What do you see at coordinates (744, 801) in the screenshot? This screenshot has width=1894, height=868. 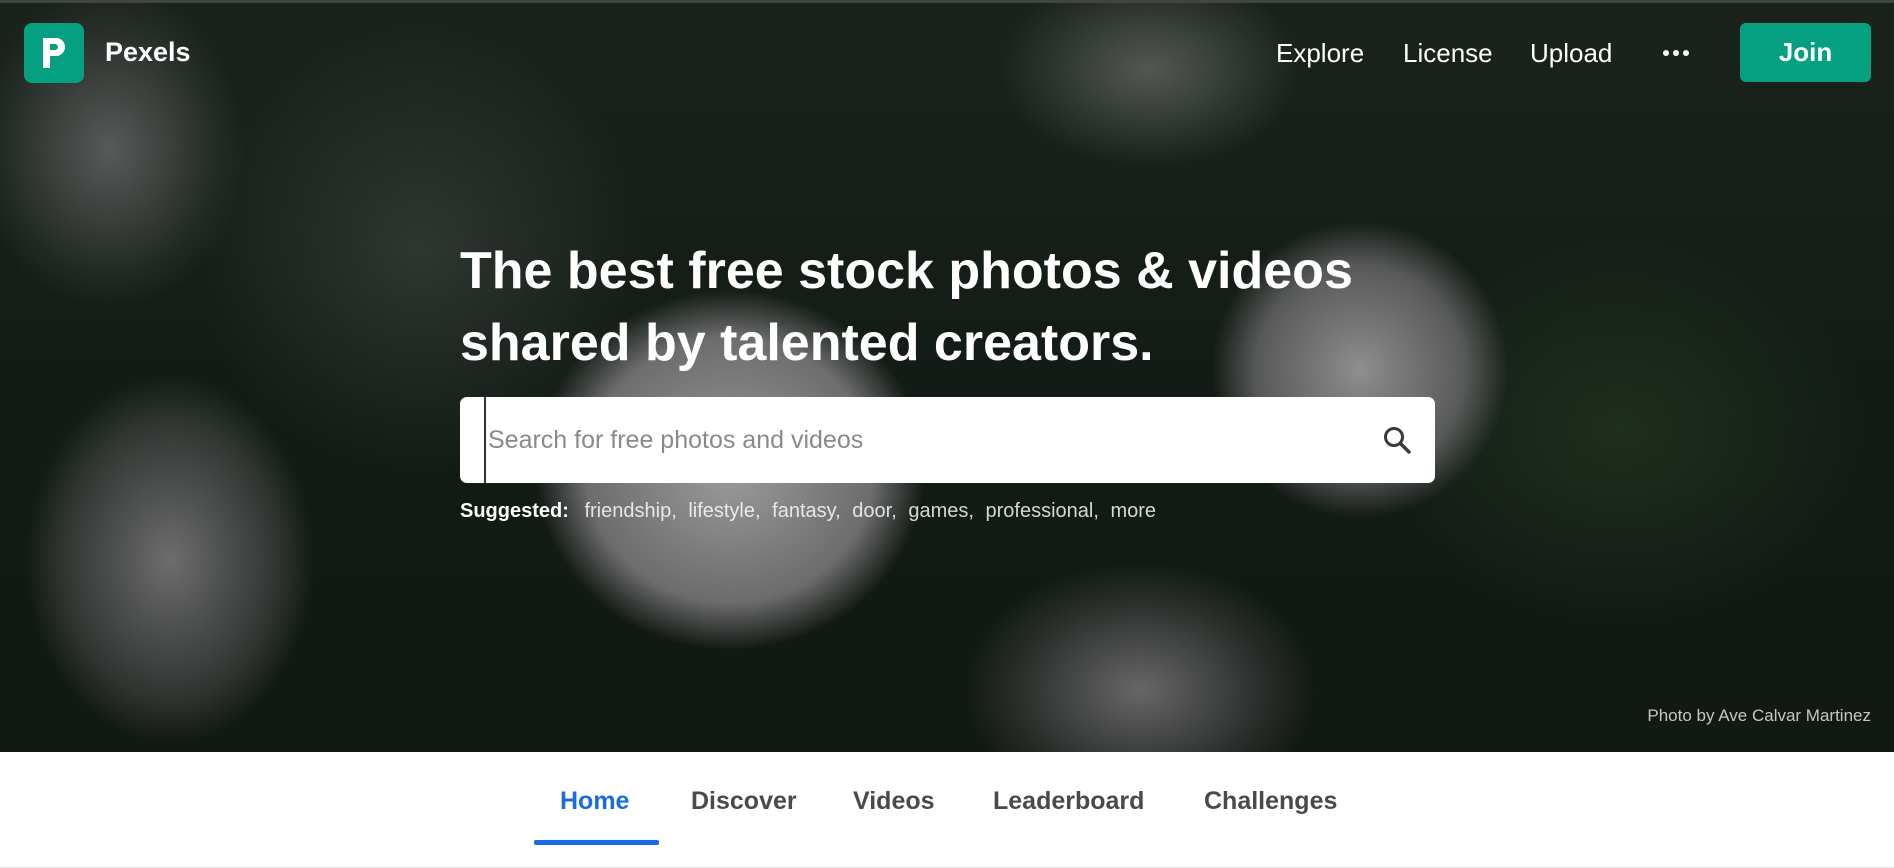 I see `tab-discover: Discover` at bounding box center [744, 801].